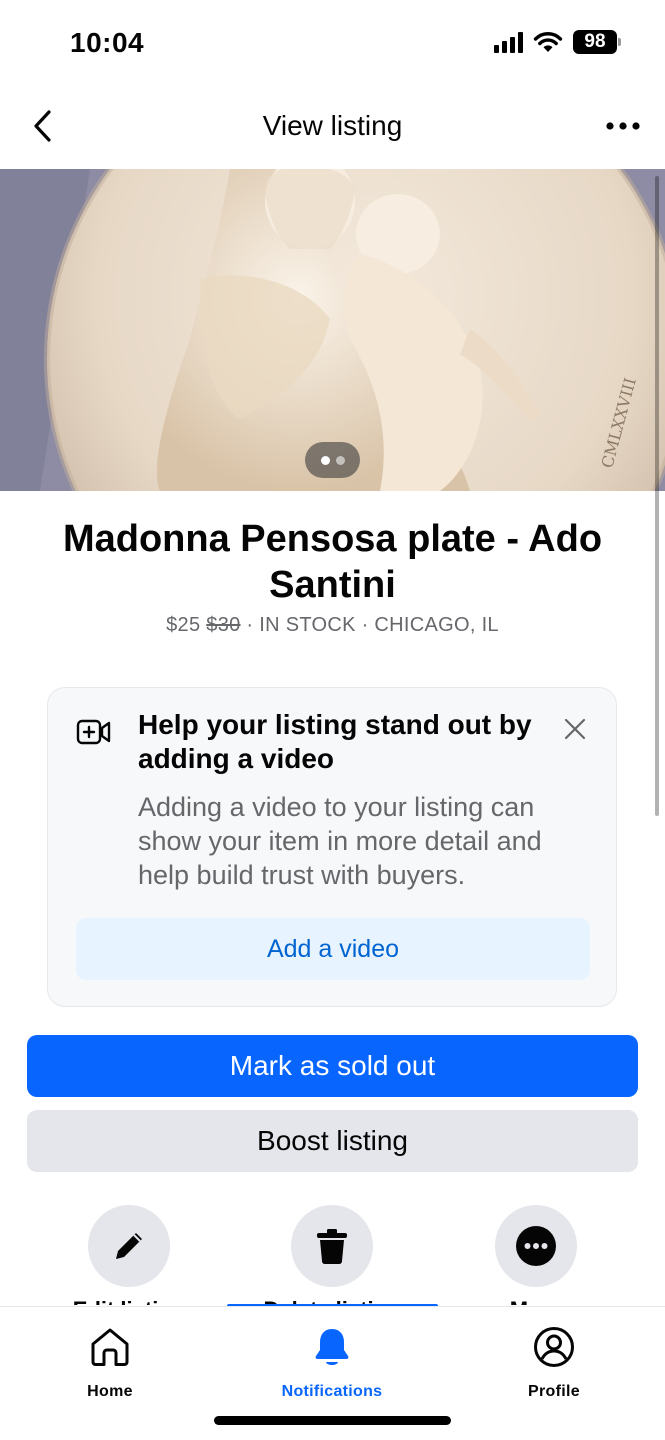 Image resolution: width=665 pixels, height=1440 pixels. I want to click on photo-dot, so click(340, 460).